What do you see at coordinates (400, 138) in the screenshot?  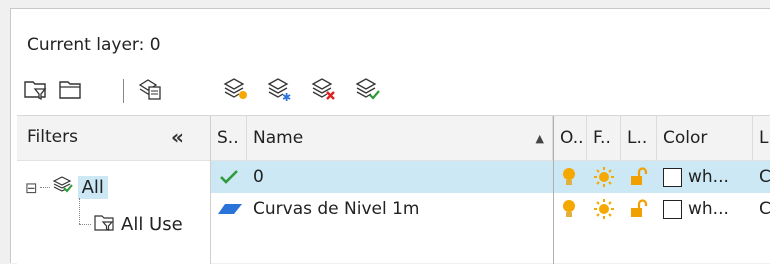 I see `column-name: Name ▲` at bounding box center [400, 138].